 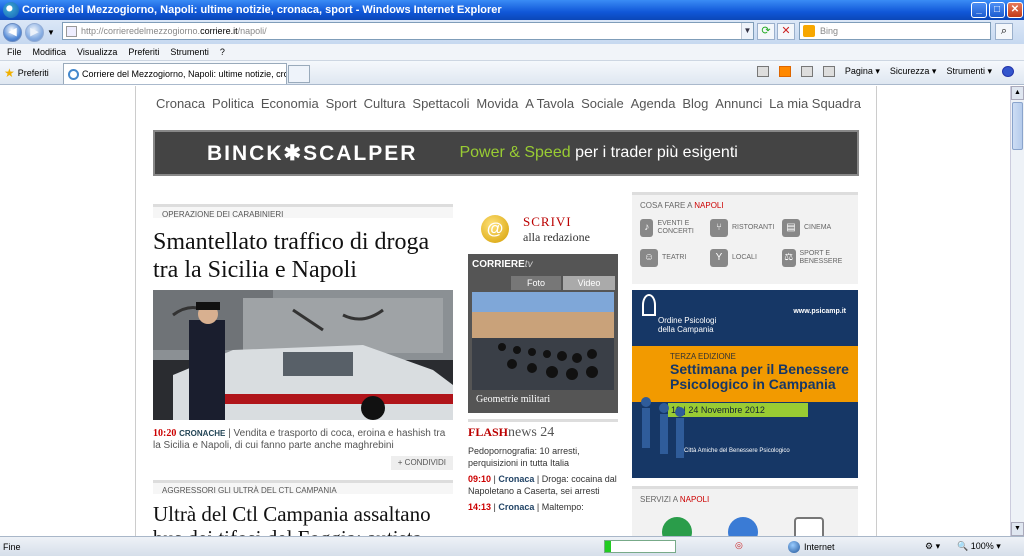 What do you see at coordinates (222, 52) in the screenshot?
I see `menu-help: ?` at bounding box center [222, 52].